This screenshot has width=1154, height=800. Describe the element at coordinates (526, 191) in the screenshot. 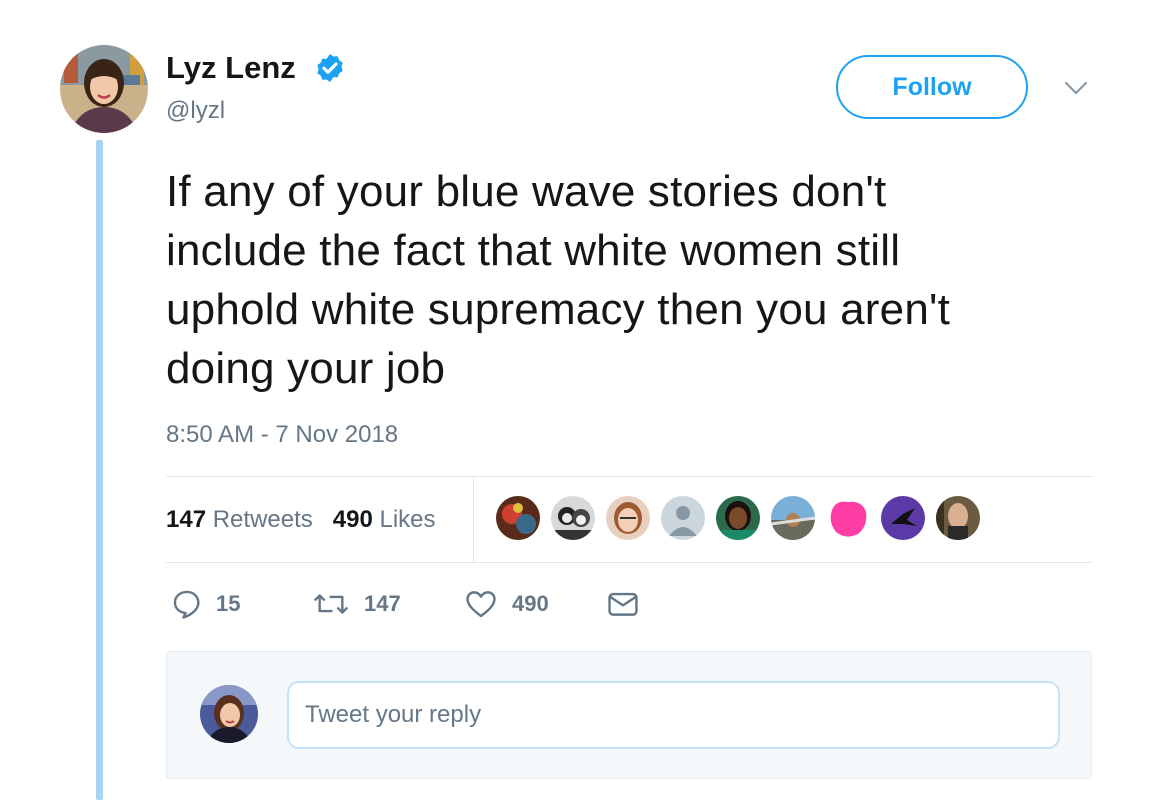

I see `tweet-text-line: If any of your blue wave stories don't` at that location.